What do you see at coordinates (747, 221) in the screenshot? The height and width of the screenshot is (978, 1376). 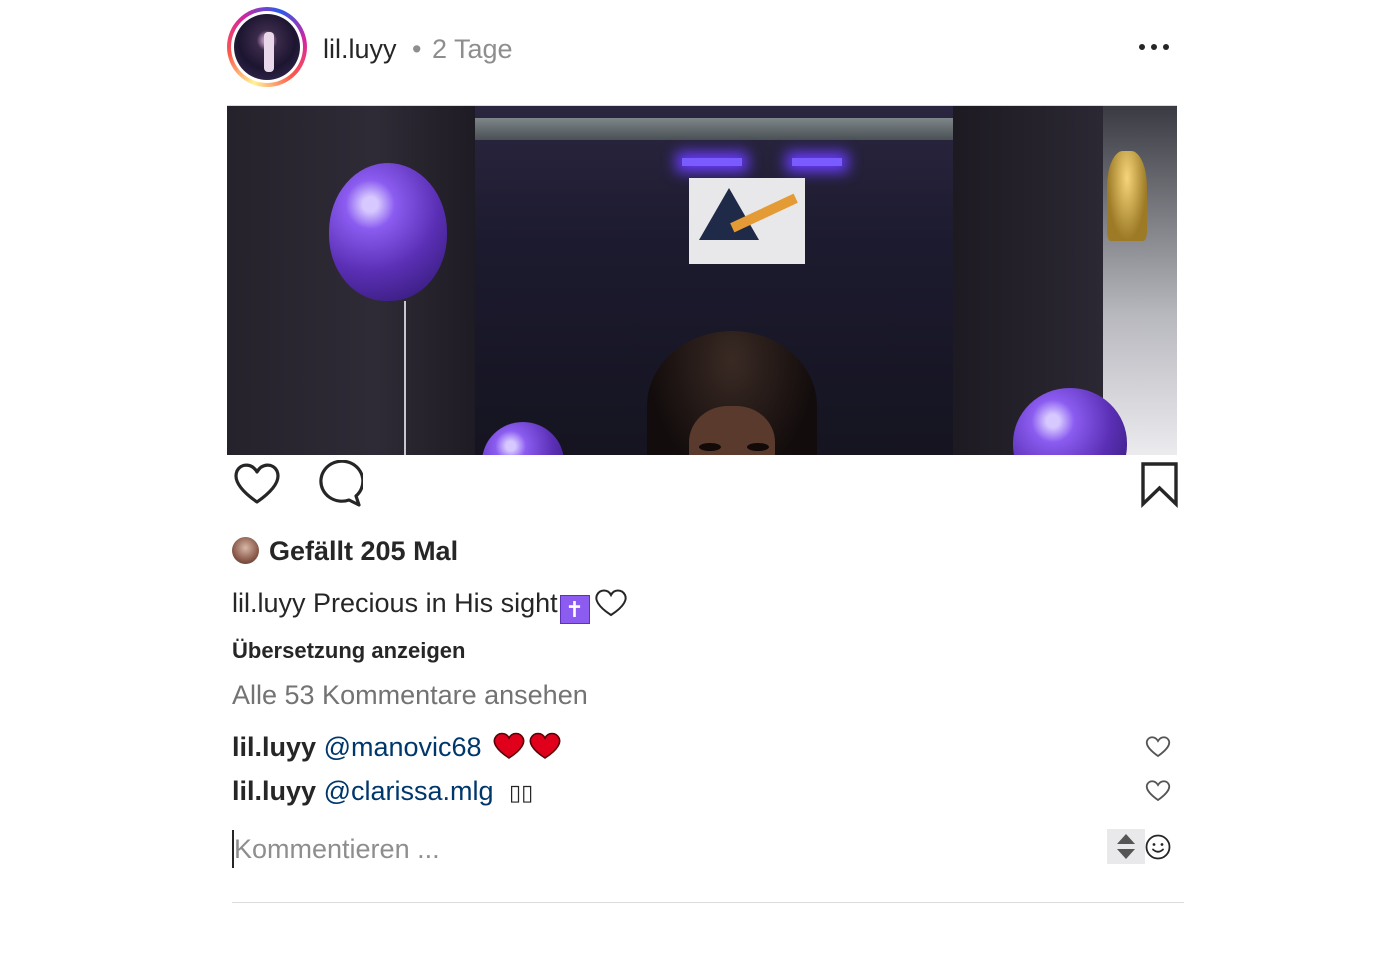 I see `arena-sign` at bounding box center [747, 221].